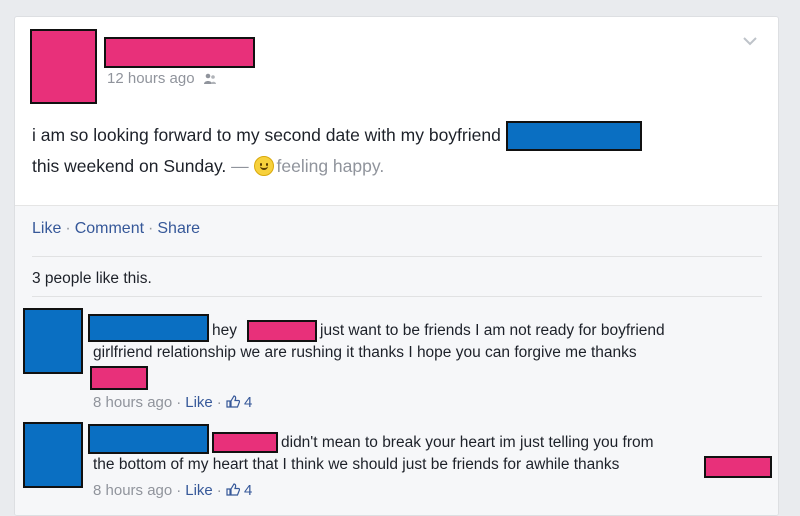  Describe the element at coordinates (750, 42) in the screenshot. I see `chevron-down-icon` at that location.